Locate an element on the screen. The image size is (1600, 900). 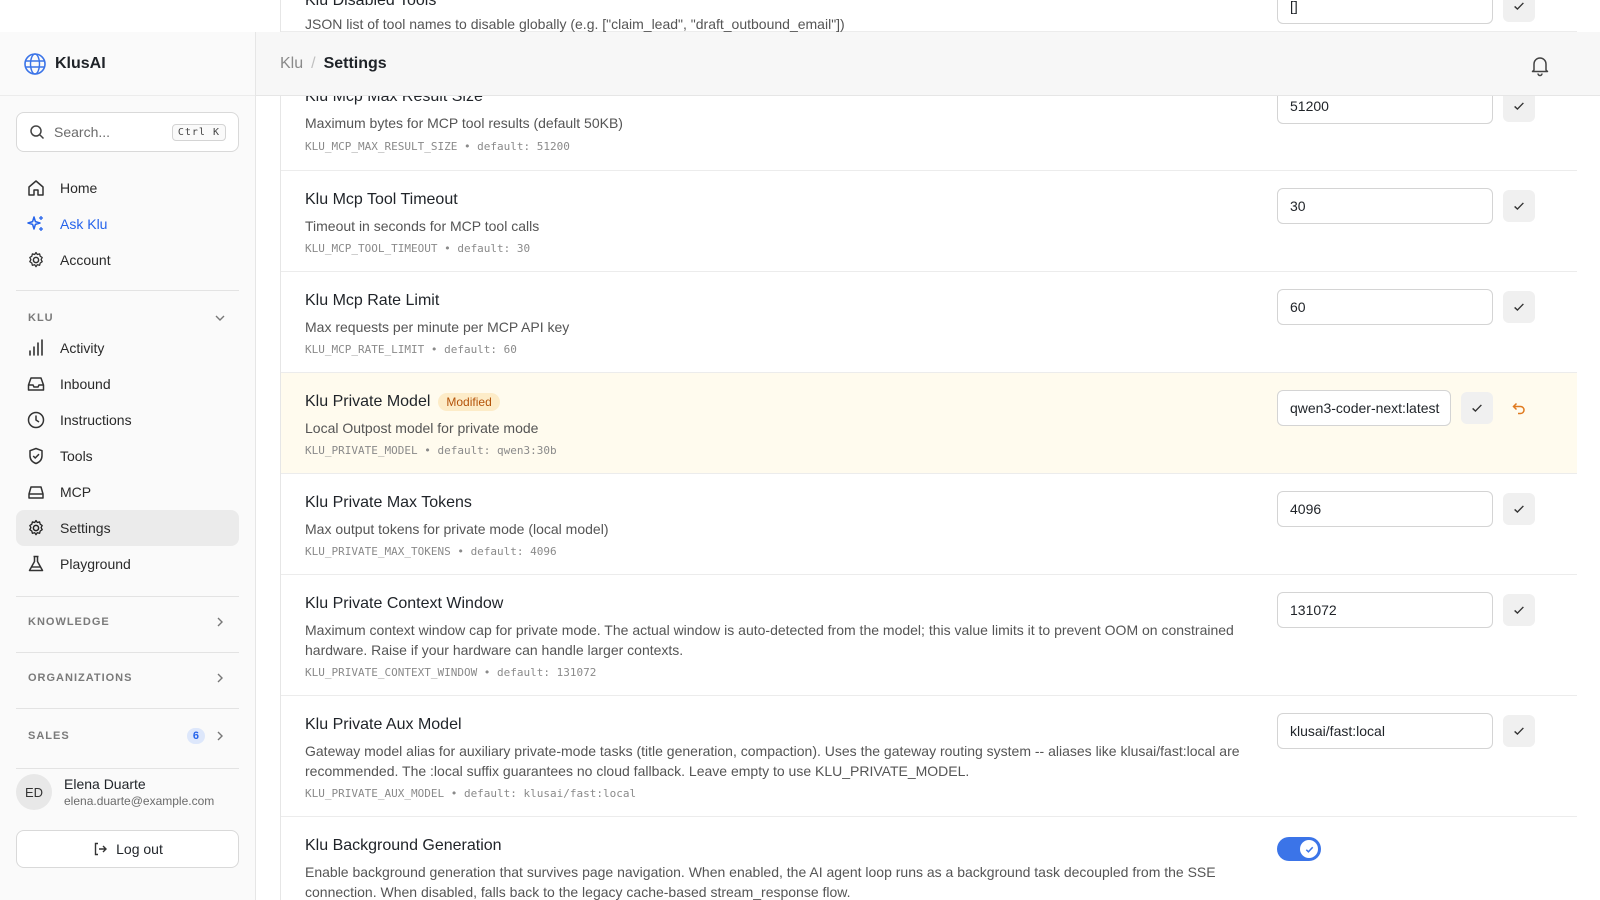
setting-description: Max requests per minute per MCP API key is located at coordinates (437, 327).